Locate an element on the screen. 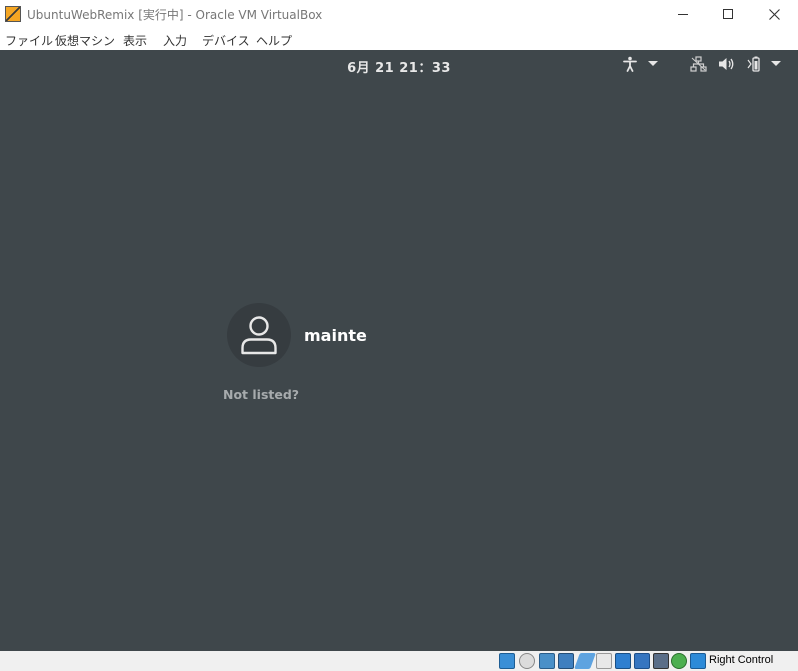 Image resolution: width=798 pixels, height=671 pixels. user-avatar is located at coordinates (259, 335).